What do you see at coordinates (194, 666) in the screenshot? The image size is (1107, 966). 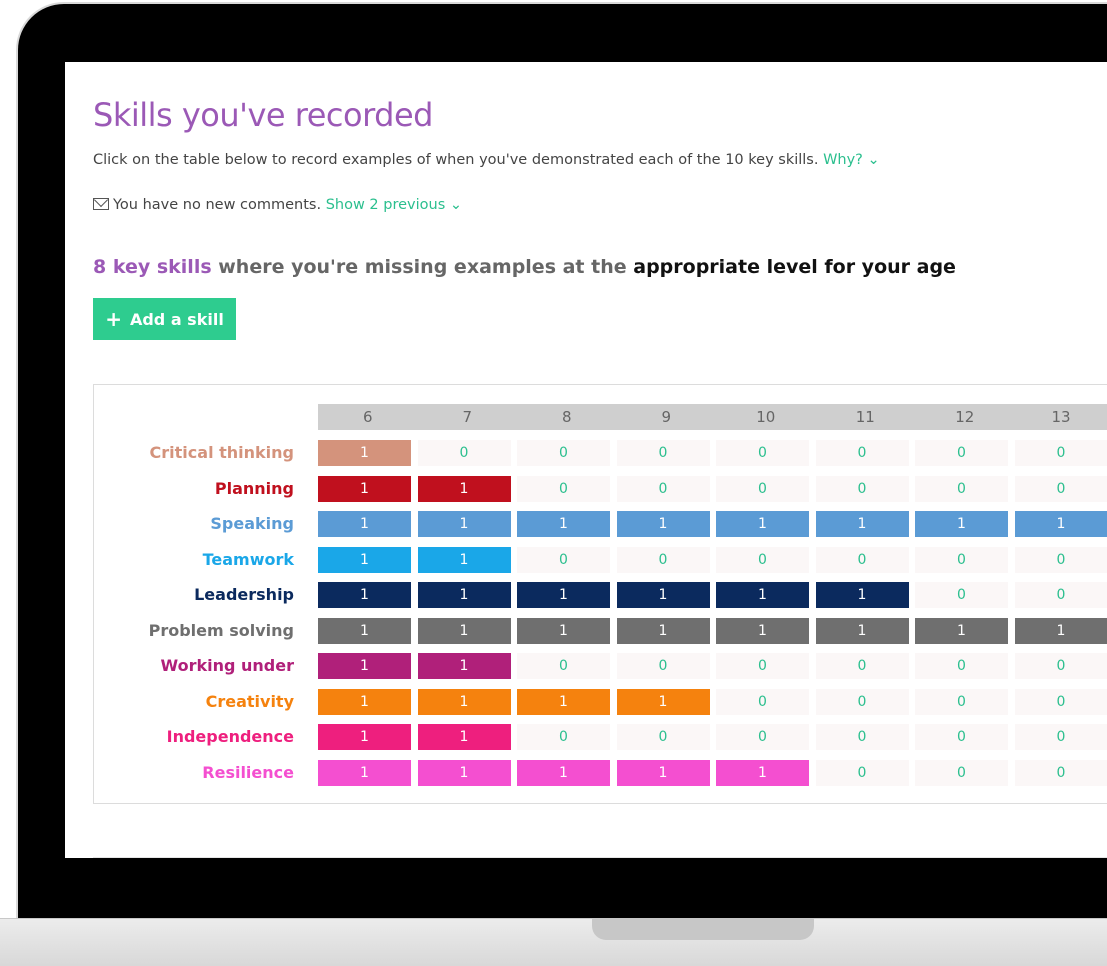 I see `skill-label: Working under` at bounding box center [194, 666].